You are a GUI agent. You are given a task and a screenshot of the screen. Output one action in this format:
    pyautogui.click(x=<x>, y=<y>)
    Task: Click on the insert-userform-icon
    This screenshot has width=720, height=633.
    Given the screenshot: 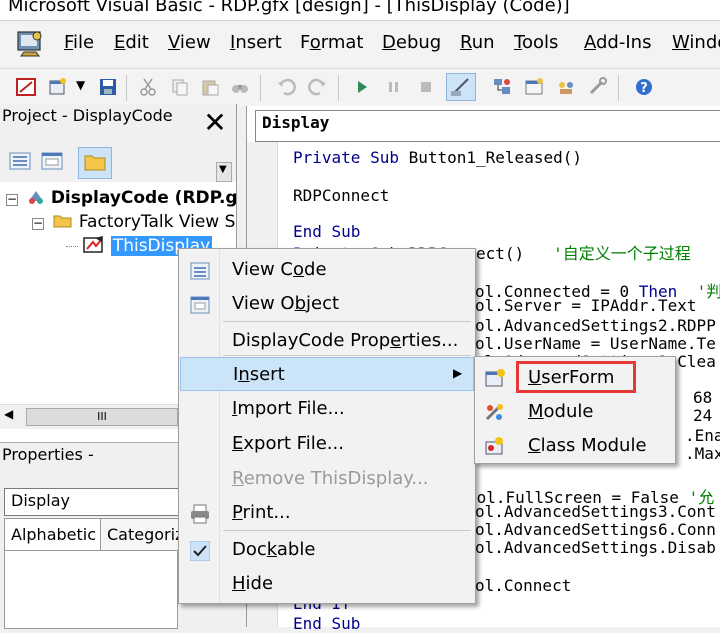 What is the action you would take?
    pyautogui.click(x=58, y=87)
    